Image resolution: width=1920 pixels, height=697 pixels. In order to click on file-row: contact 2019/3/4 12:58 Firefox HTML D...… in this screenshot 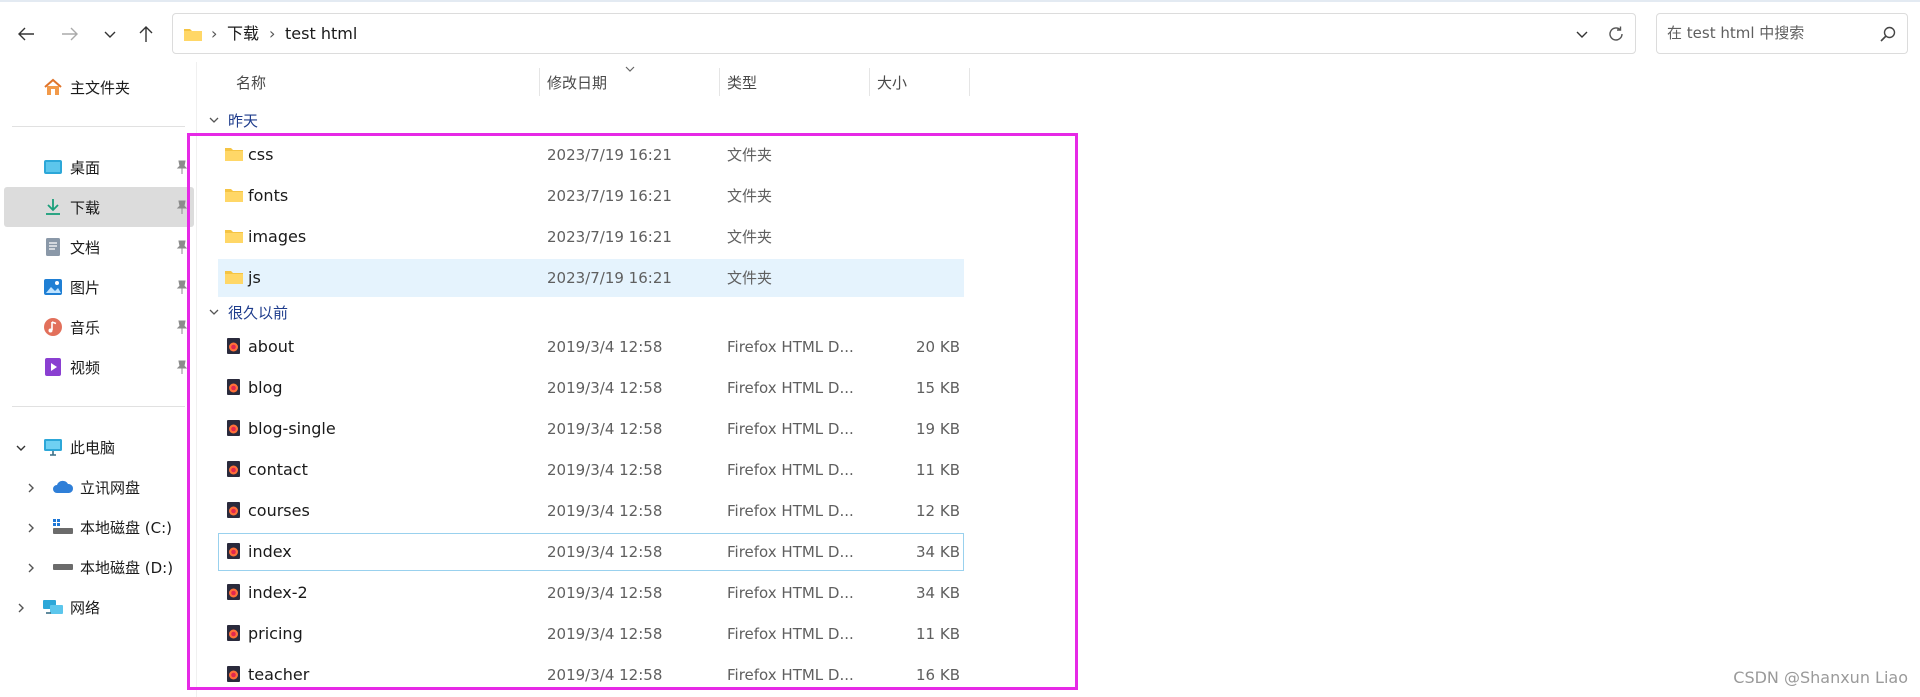, I will do `click(591, 470)`.